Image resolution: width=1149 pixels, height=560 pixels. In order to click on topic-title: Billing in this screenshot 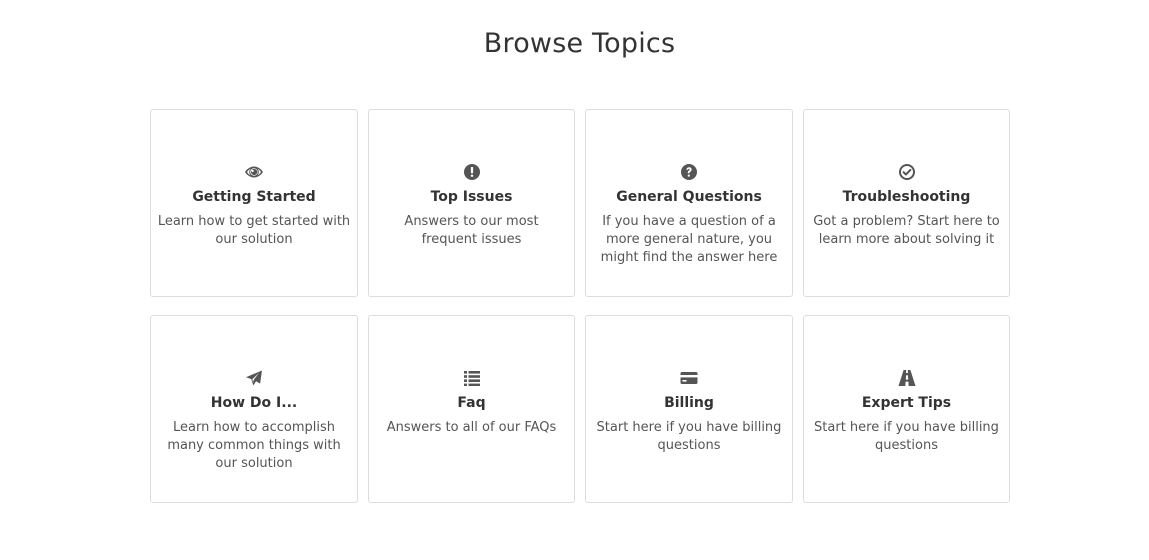, I will do `click(689, 403)`.